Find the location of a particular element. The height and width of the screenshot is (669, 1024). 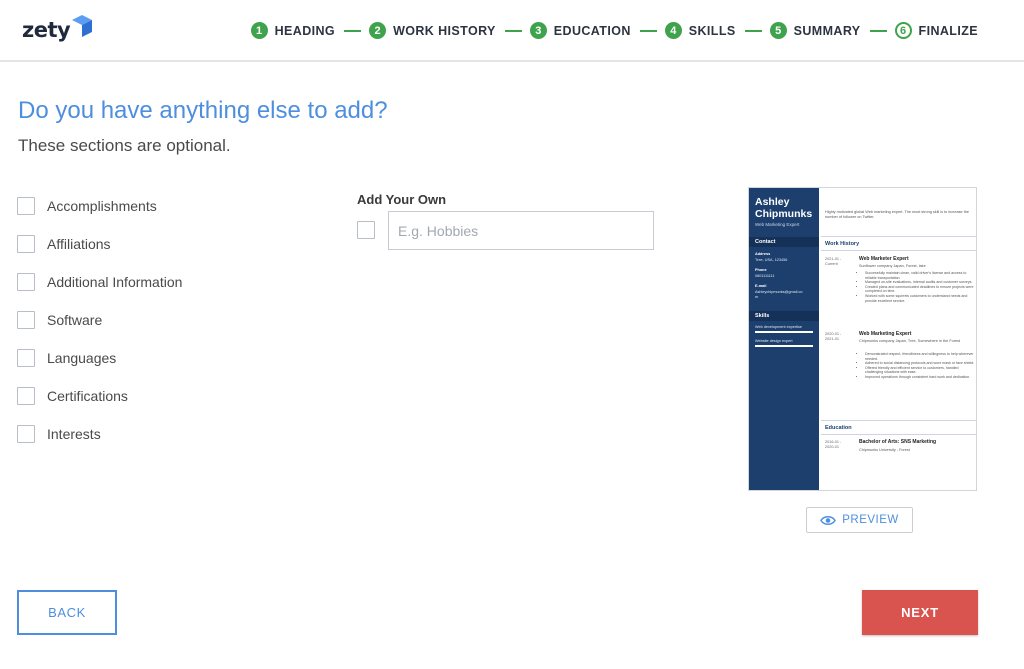

resume-contact-band: Contact is located at coordinates (784, 242).